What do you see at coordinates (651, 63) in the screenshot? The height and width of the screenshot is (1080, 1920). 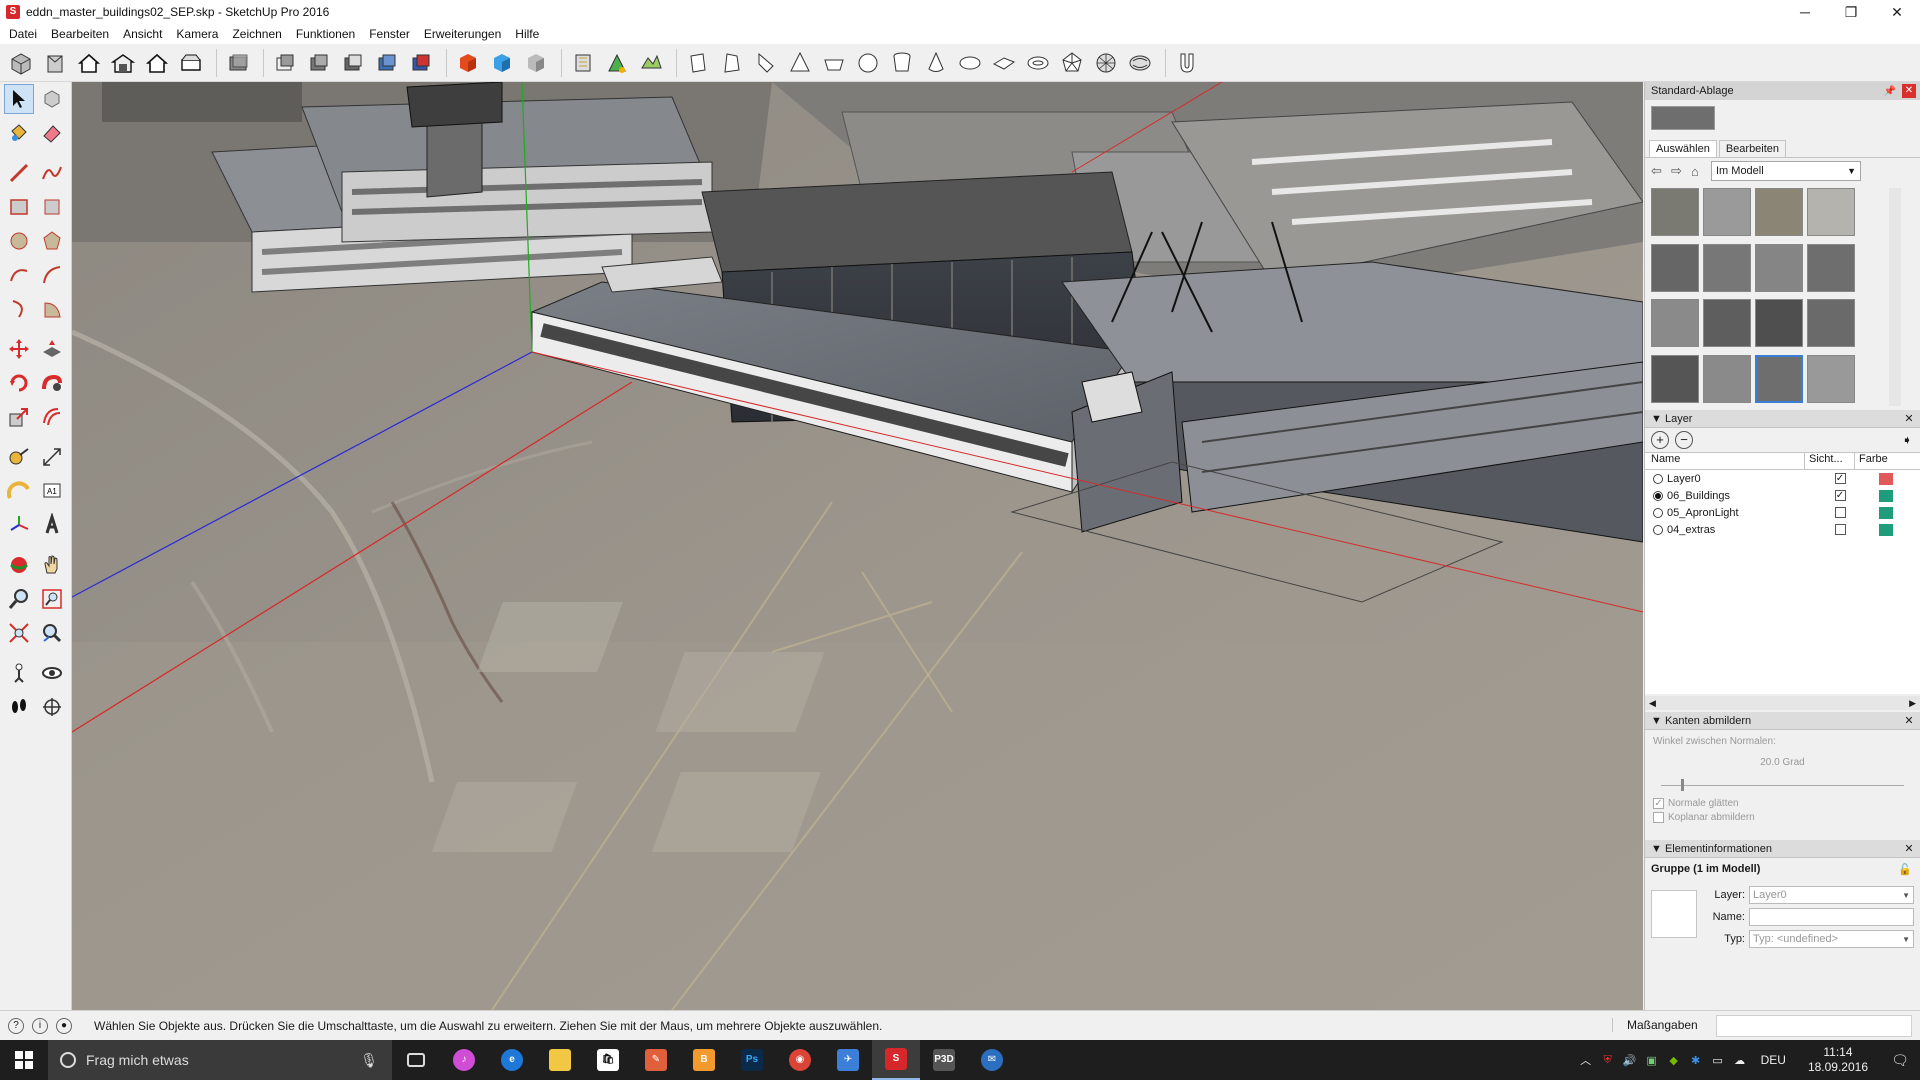 I see `terrain-icon` at bounding box center [651, 63].